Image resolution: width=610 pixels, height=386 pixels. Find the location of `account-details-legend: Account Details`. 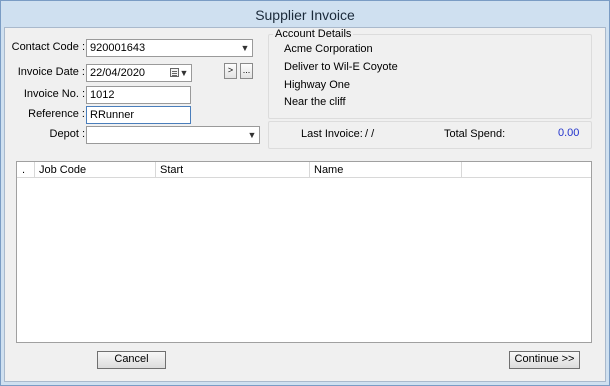

account-details-legend: Account Details is located at coordinates (313, 34).